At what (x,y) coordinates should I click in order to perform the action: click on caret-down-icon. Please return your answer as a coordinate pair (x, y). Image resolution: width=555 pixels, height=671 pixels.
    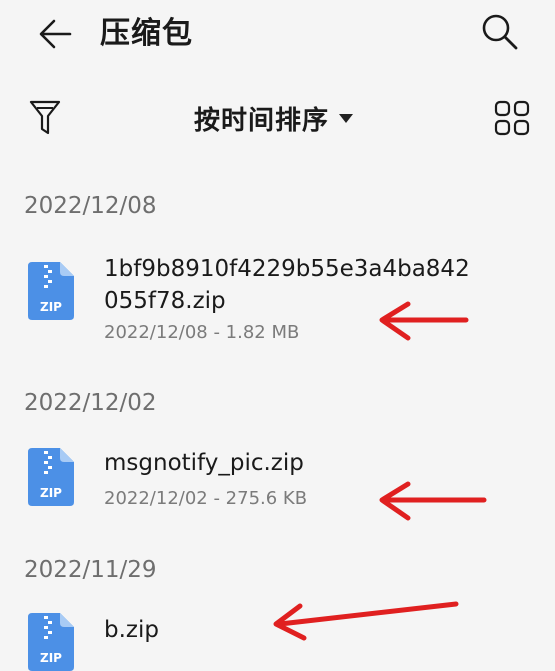
    Looking at the image, I should click on (346, 118).